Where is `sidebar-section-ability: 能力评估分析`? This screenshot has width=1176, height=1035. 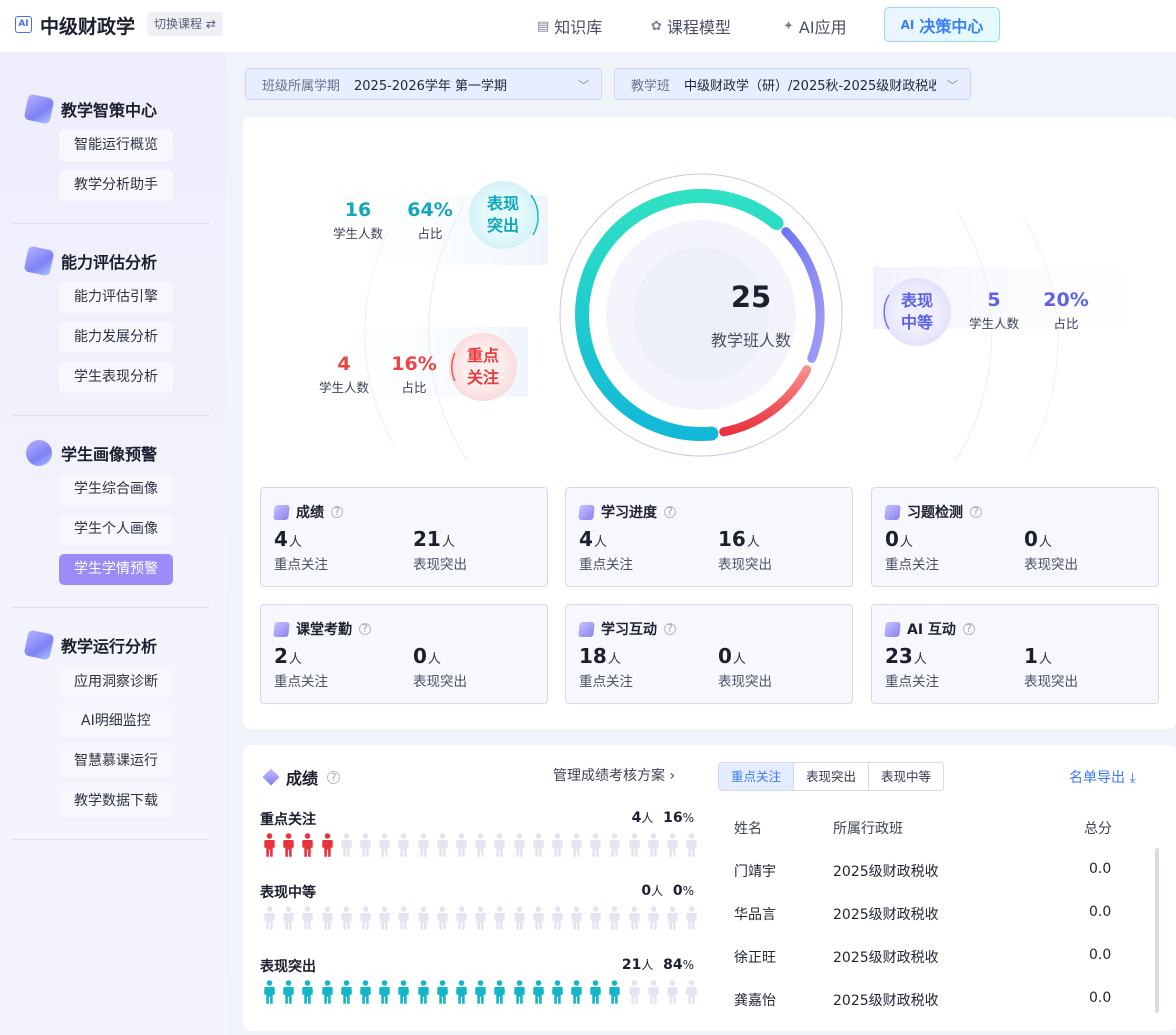 sidebar-section-ability: 能力评估分析 is located at coordinates (90, 261).